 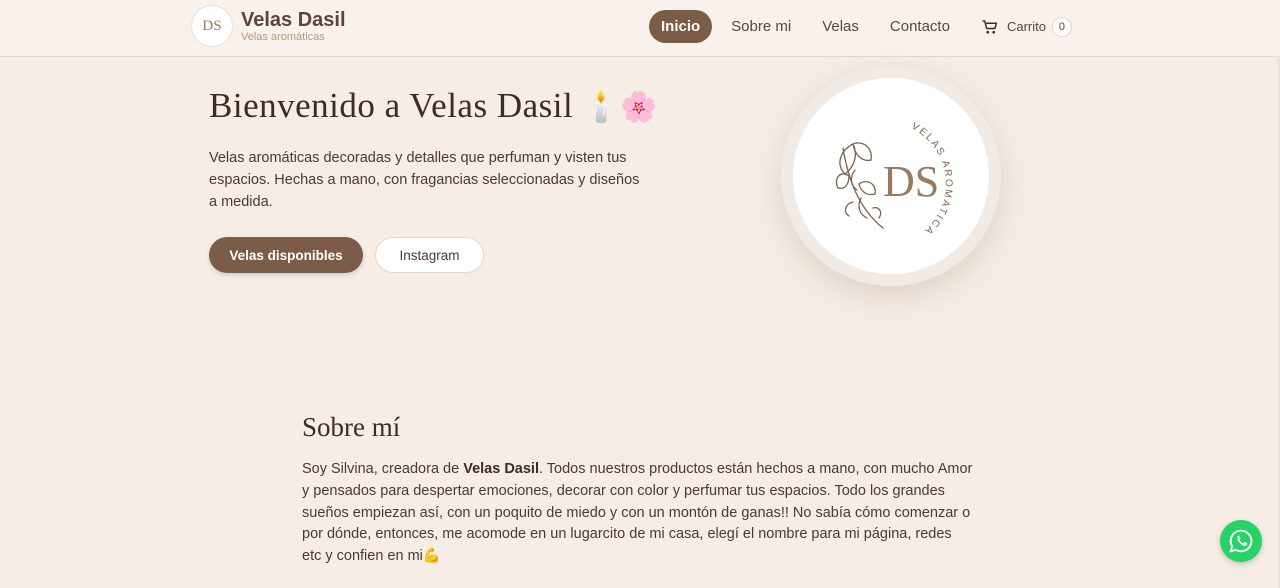 I want to click on velas-dasil-logo-icon: DS VELAS AROMATICAS, so click(x=870, y=153).